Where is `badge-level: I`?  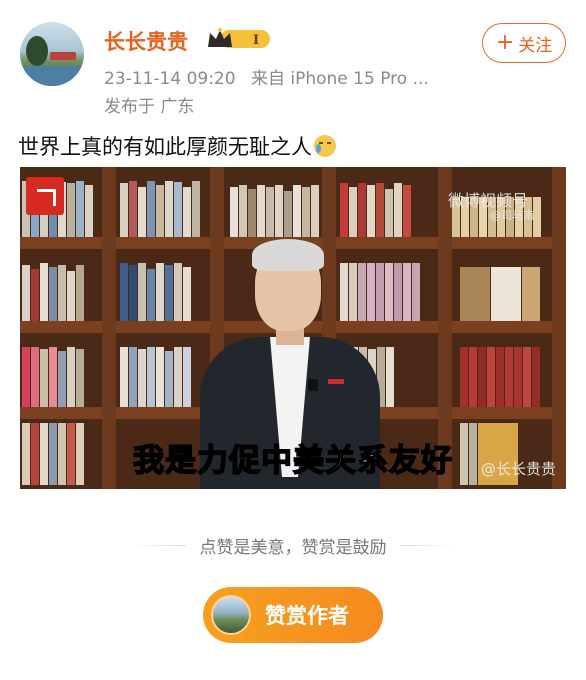
badge-level: I is located at coordinates (256, 40).